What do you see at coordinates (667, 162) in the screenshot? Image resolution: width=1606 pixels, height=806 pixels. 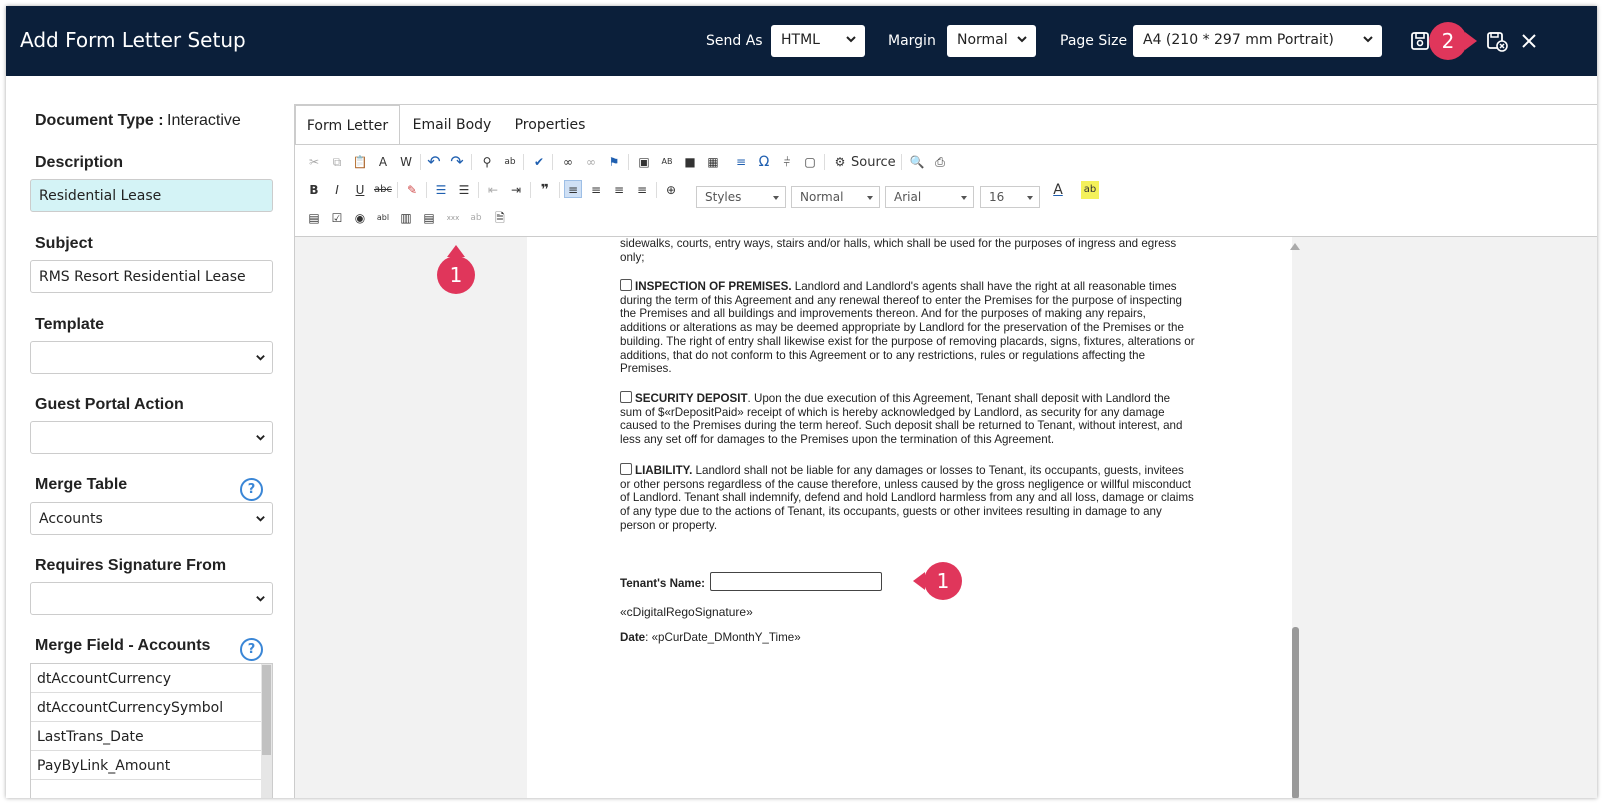 I see `template-icon: AB` at bounding box center [667, 162].